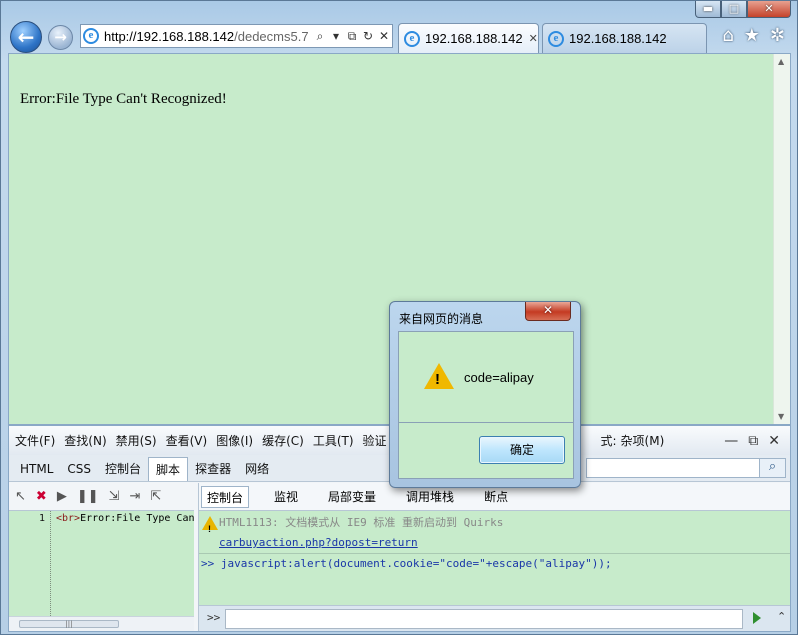 Image resolution: width=798 pixels, height=635 pixels. Describe the element at coordinates (169, 36) in the screenshot. I see `url-host: http://192.168.188.142` at that location.